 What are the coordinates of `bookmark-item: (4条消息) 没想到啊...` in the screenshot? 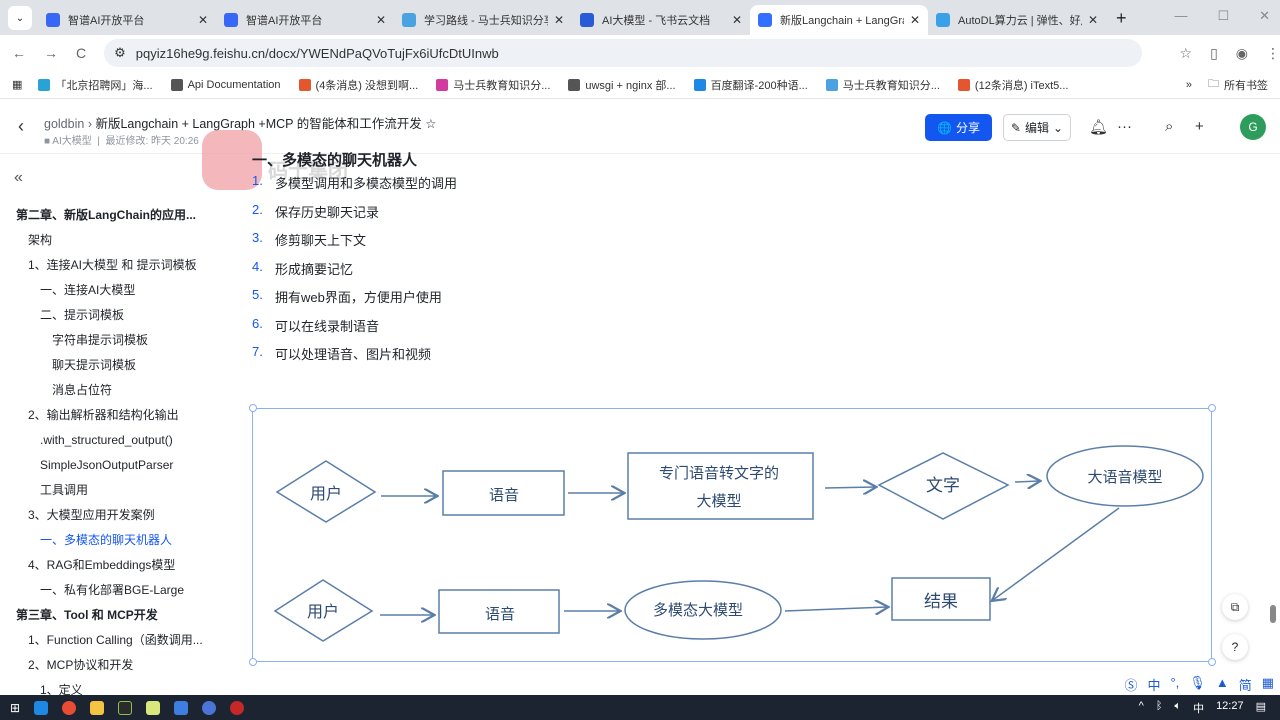 It's located at (358, 85).